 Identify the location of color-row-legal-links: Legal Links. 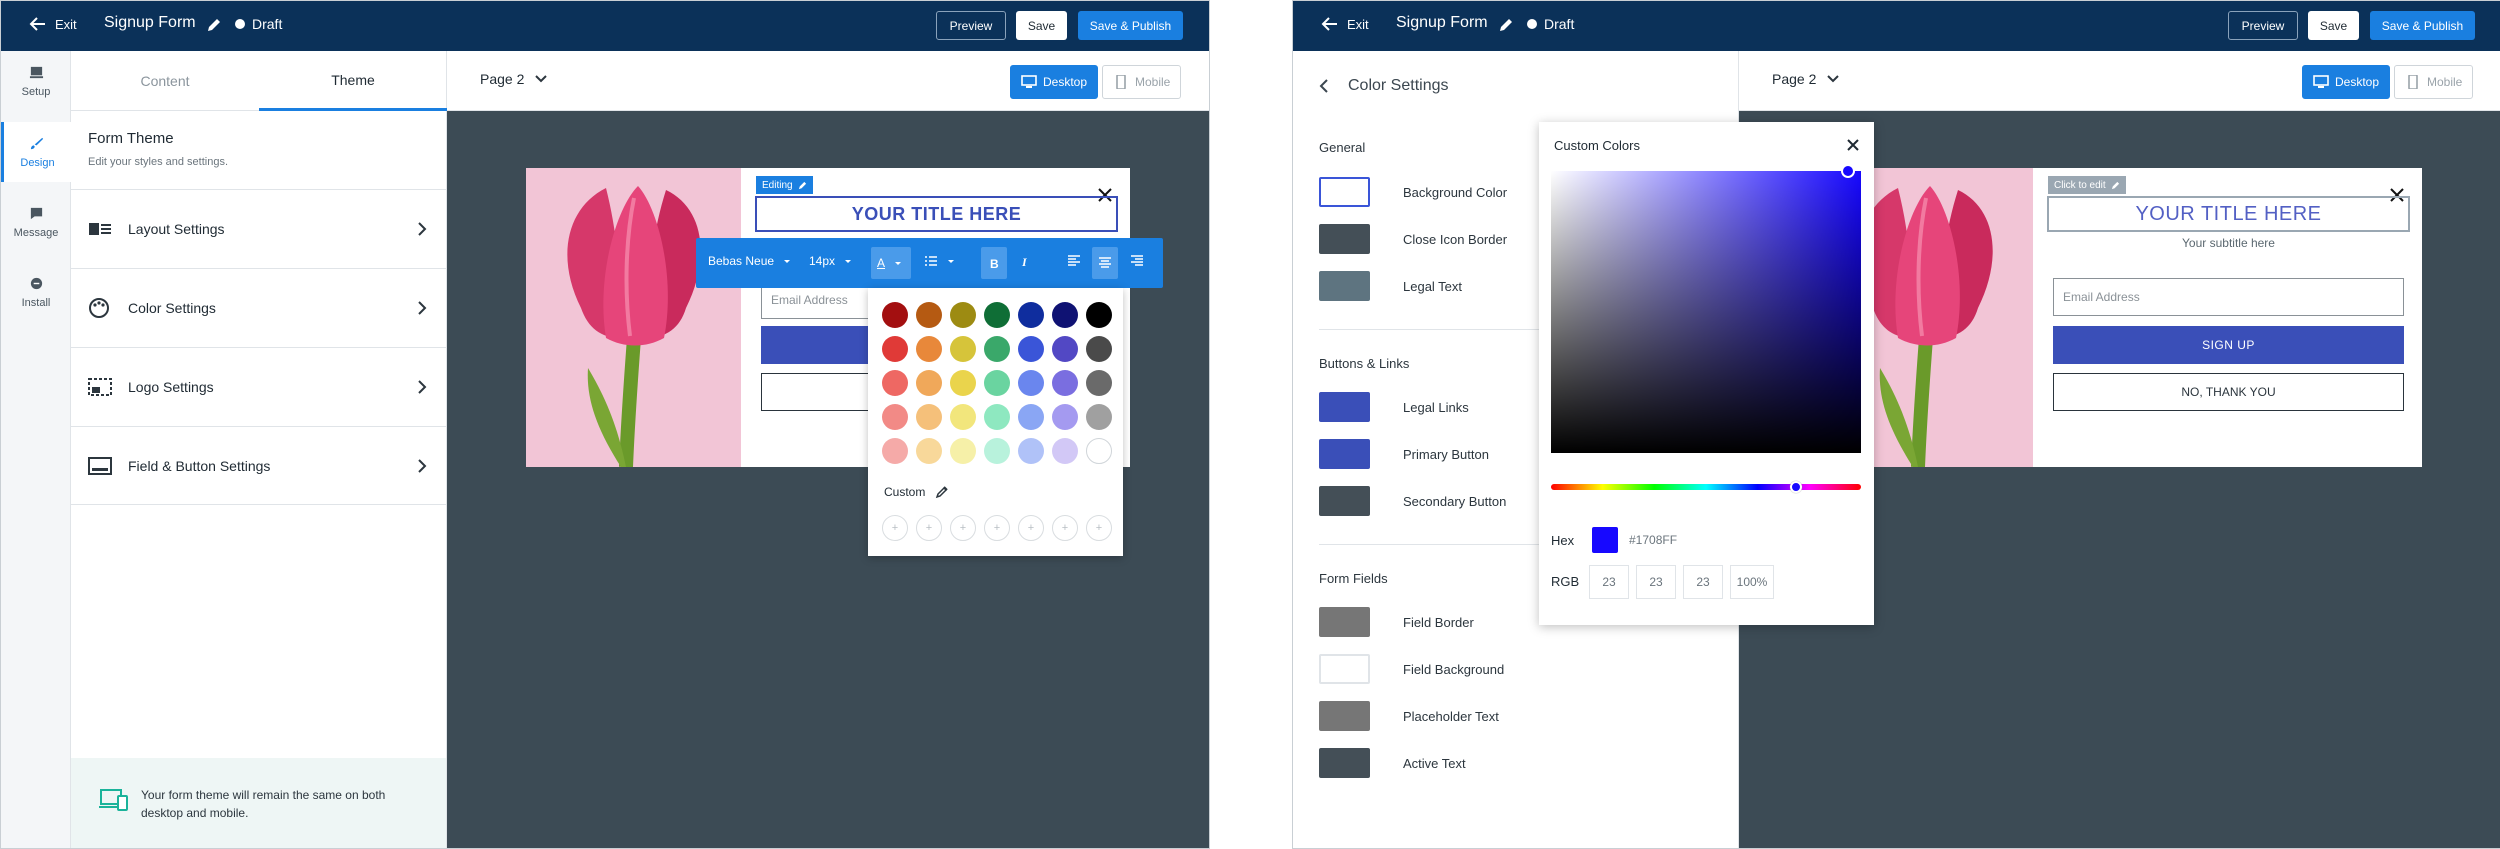
(1394, 407).